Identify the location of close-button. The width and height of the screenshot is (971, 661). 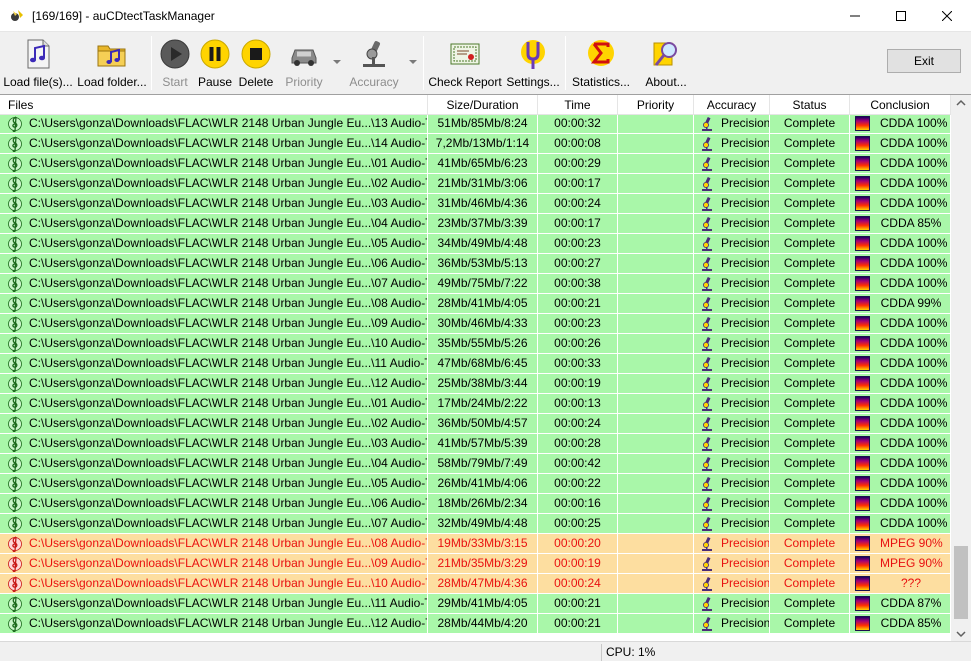
(947, 15).